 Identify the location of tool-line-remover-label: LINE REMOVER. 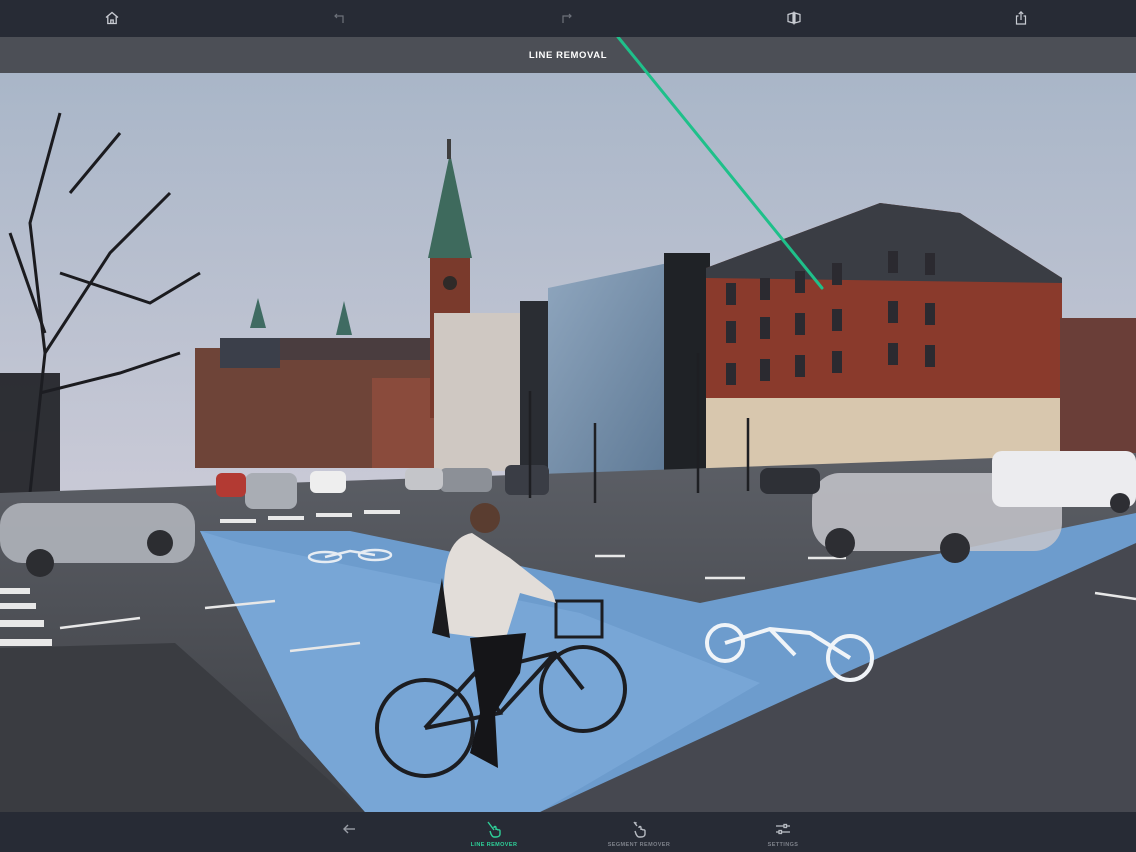
(494, 845).